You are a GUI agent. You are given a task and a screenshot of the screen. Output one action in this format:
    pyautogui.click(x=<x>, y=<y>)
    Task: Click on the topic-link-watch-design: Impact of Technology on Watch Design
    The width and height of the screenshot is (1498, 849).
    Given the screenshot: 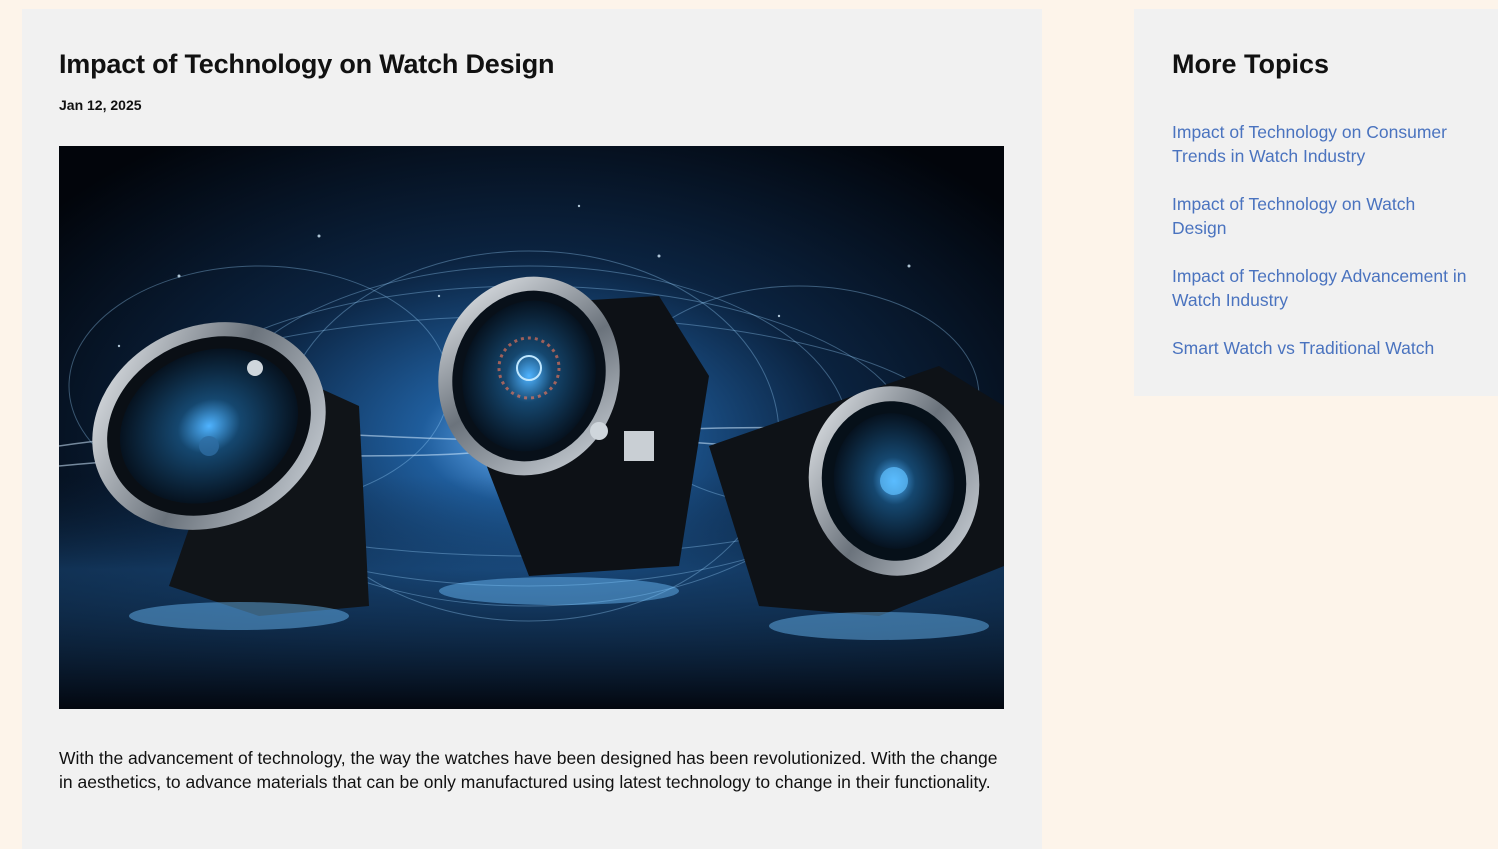 What is the action you would take?
    pyautogui.click(x=1322, y=216)
    